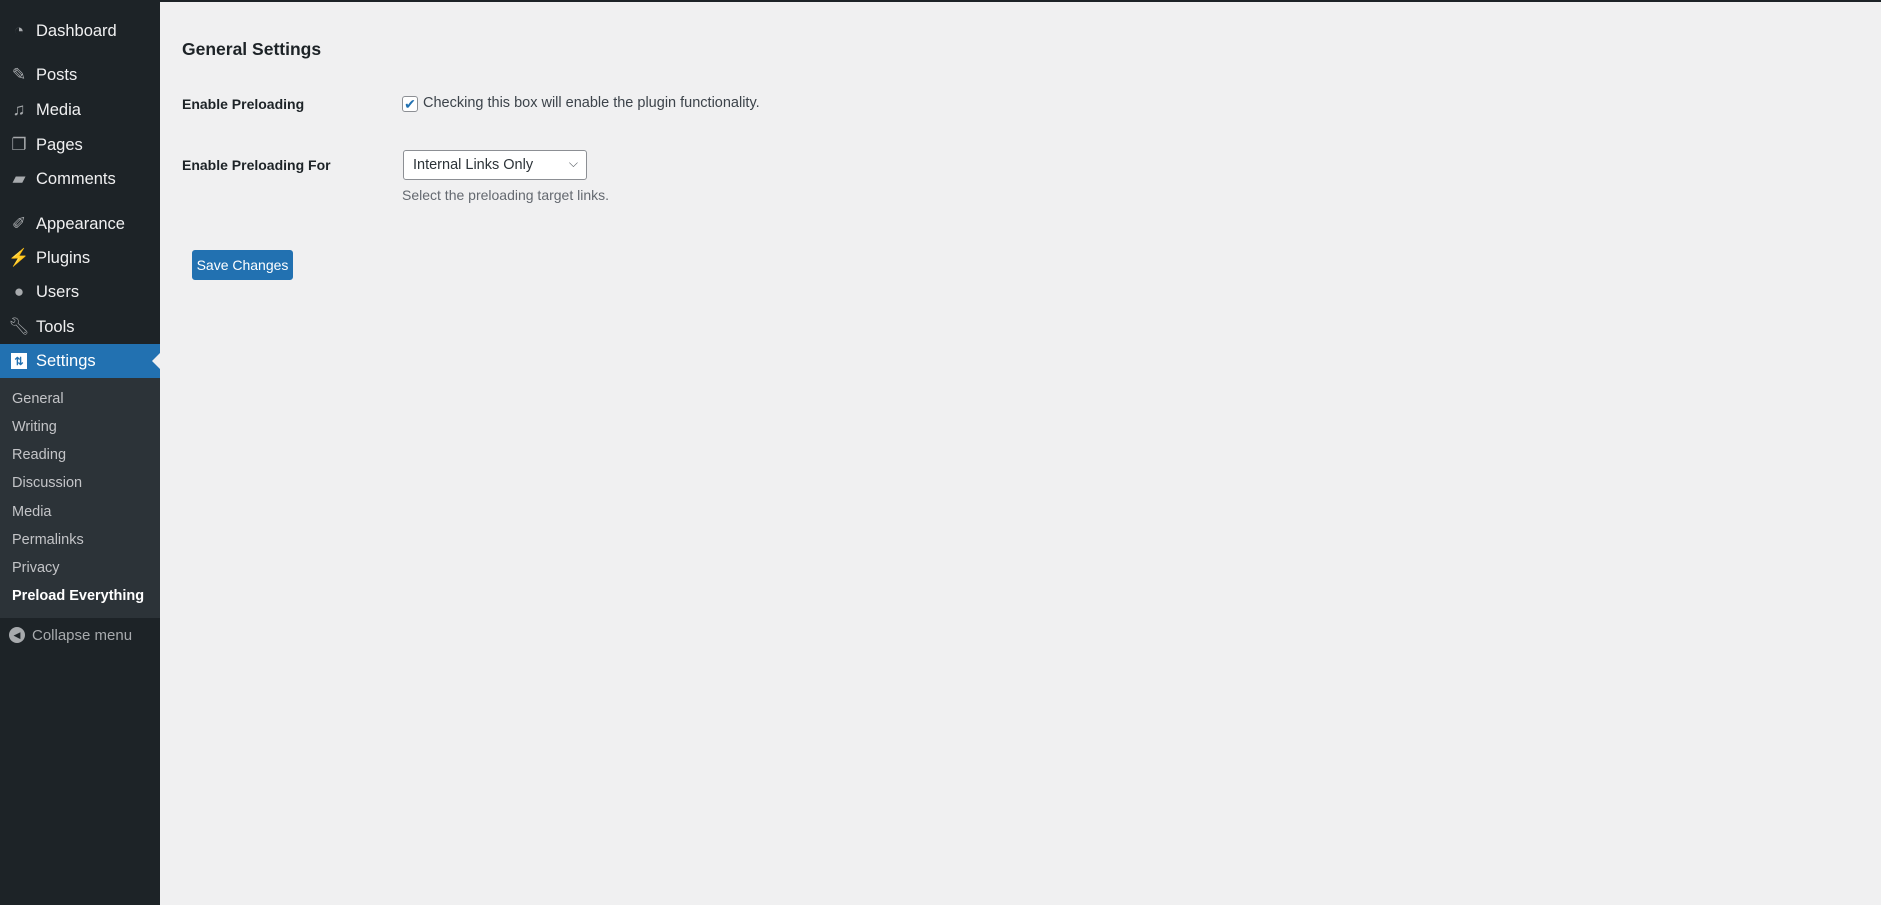  I want to click on menu-pages: ❐ Pages, so click(80, 145).